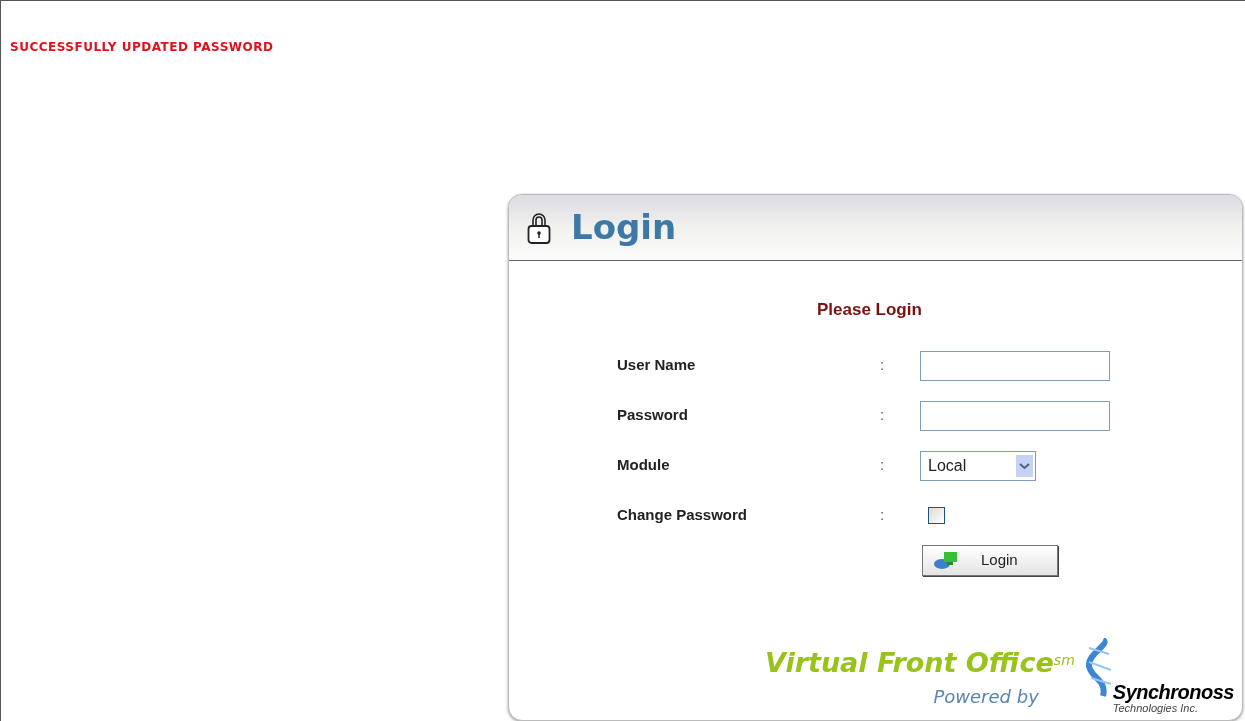  What do you see at coordinates (920, 662) in the screenshot?
I see `product-name: Virtual Front Office$^{sm}$` at bounding box center [920, 662].